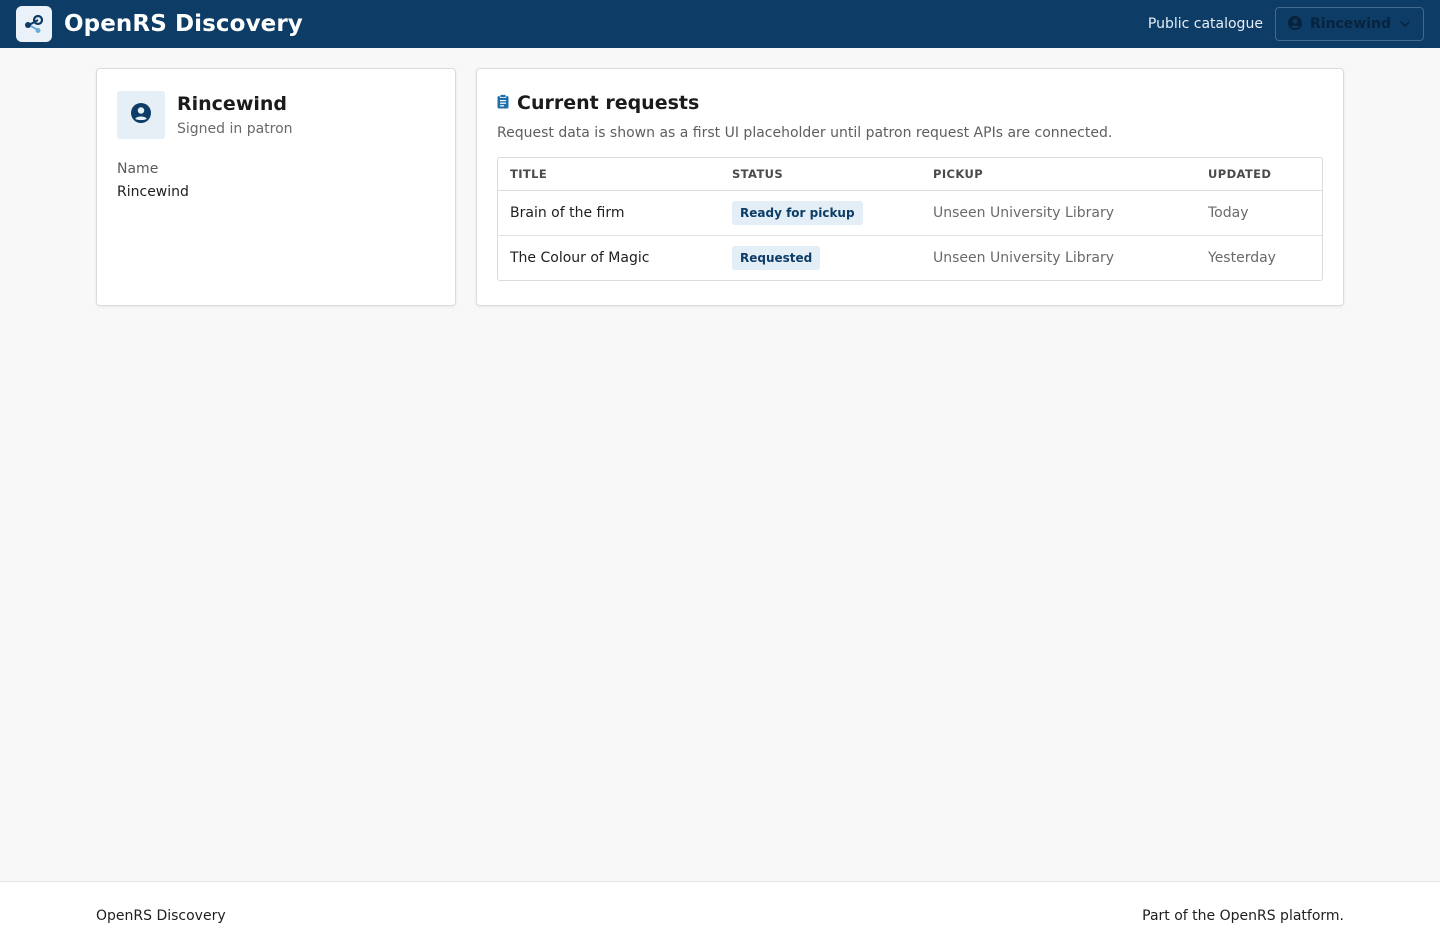 Image resolution: width=1440 pixels, height=950 pixels. What do you see at coordinates (183, 24) in the screenshot?
I see `brand-title: OpenRS Discovery` at bounding box center [183, 24].